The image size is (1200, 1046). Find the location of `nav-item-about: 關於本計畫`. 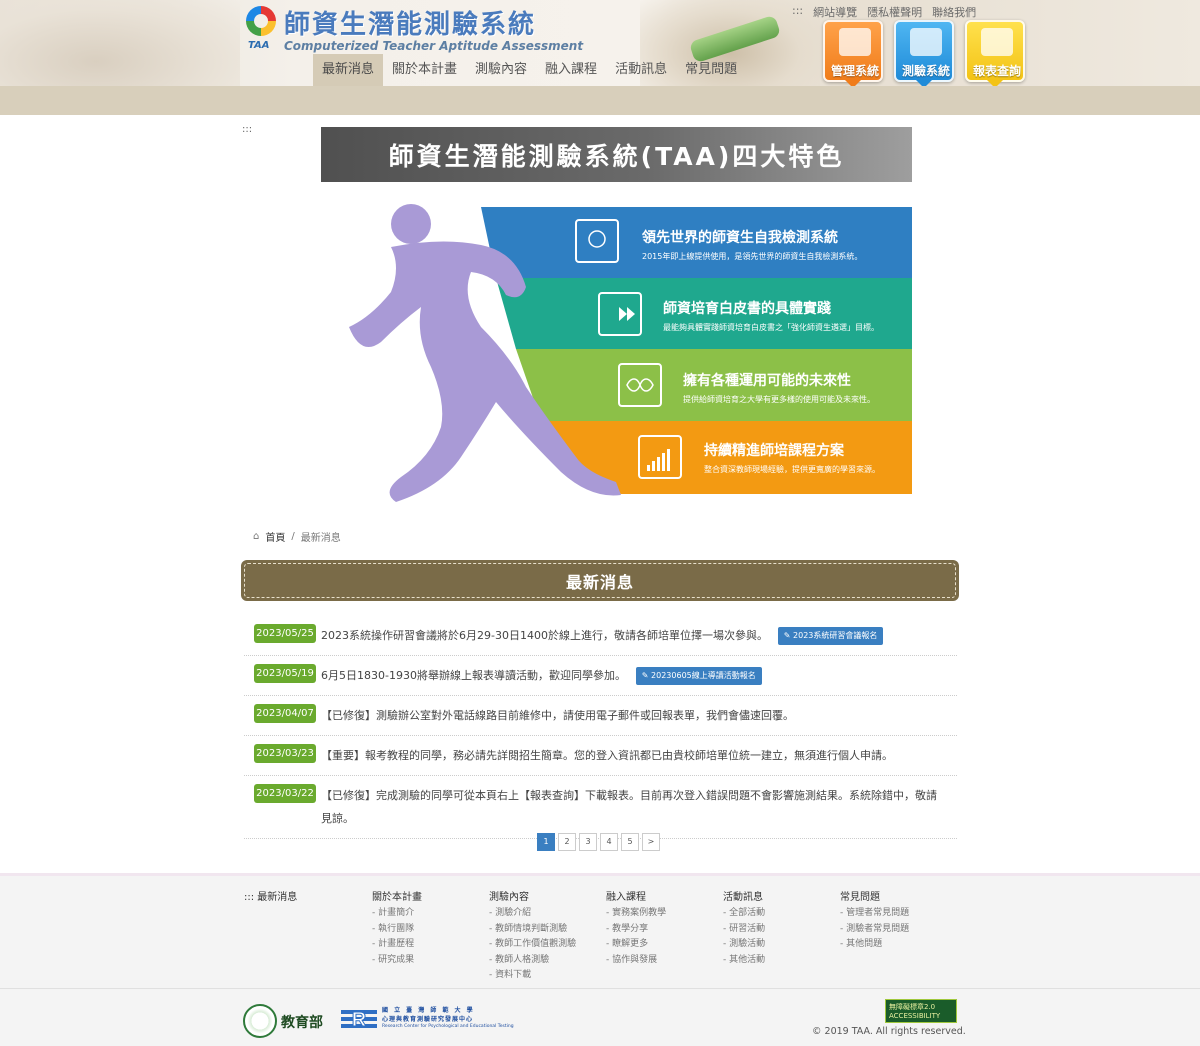

nav-item-about: 關於本計畫 is located at coordinates (424, 70).